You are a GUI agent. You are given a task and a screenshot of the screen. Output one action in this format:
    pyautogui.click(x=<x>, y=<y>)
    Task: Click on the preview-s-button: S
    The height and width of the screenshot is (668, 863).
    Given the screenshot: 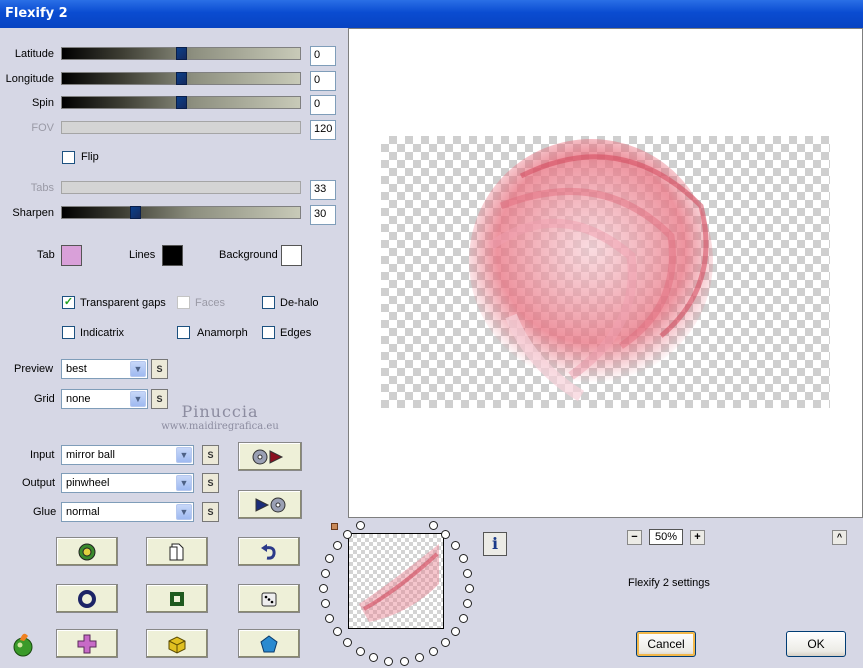 What is the action you would take?
    pyautogui.click(x=159, y=369)
    